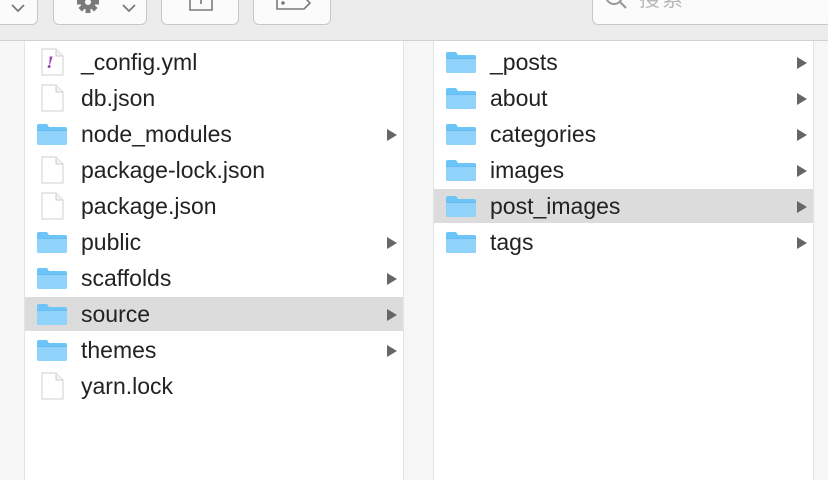 The height and width of the screenshot is (480, 828). What do you see at coordinates (173, 170) in the screenshot?
I see `item-label: package-lock.json` at bounding box center [173, 170].